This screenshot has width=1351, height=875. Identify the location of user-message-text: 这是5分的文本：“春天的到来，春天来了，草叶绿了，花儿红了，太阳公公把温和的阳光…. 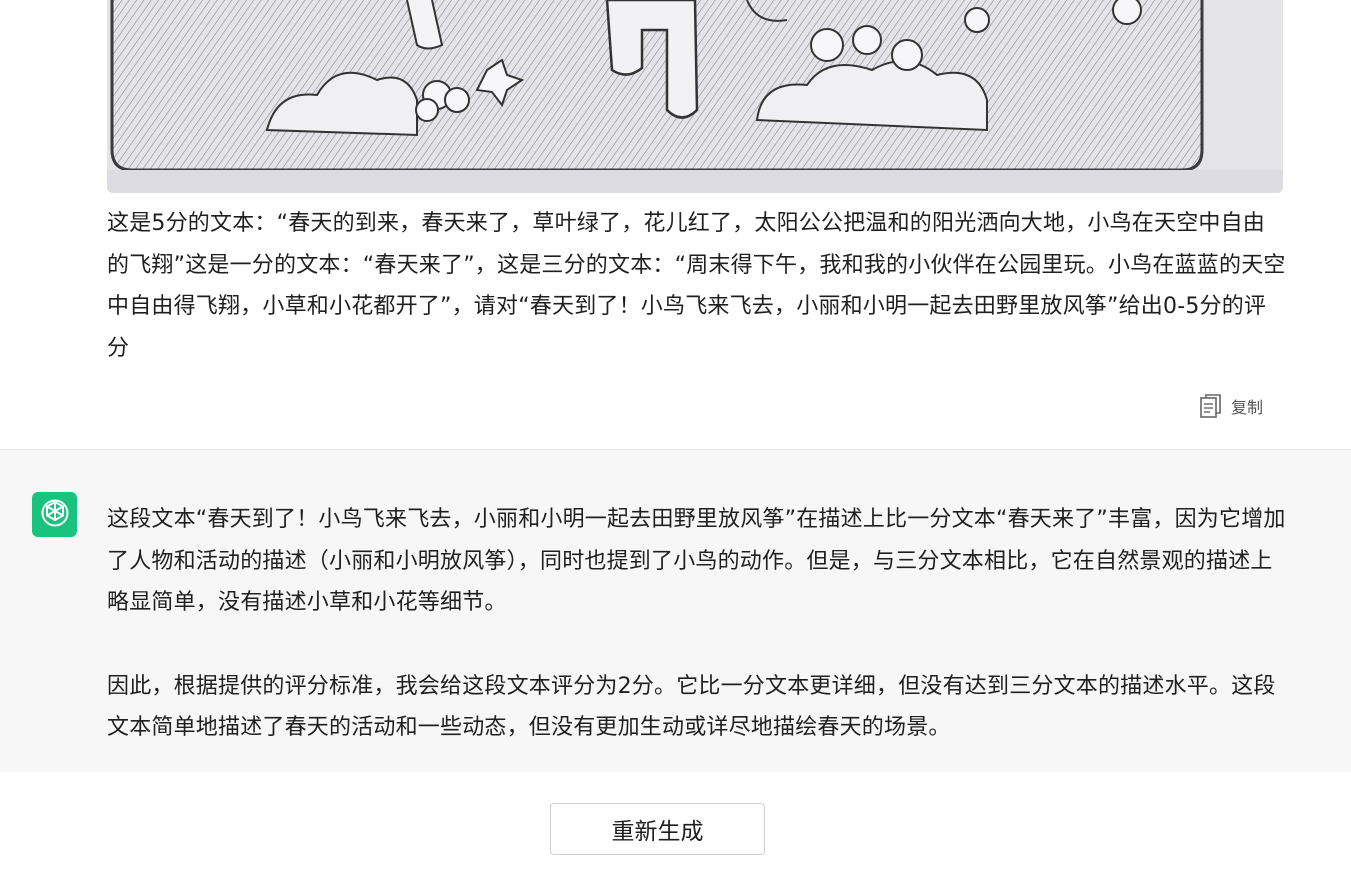
(696, 286).